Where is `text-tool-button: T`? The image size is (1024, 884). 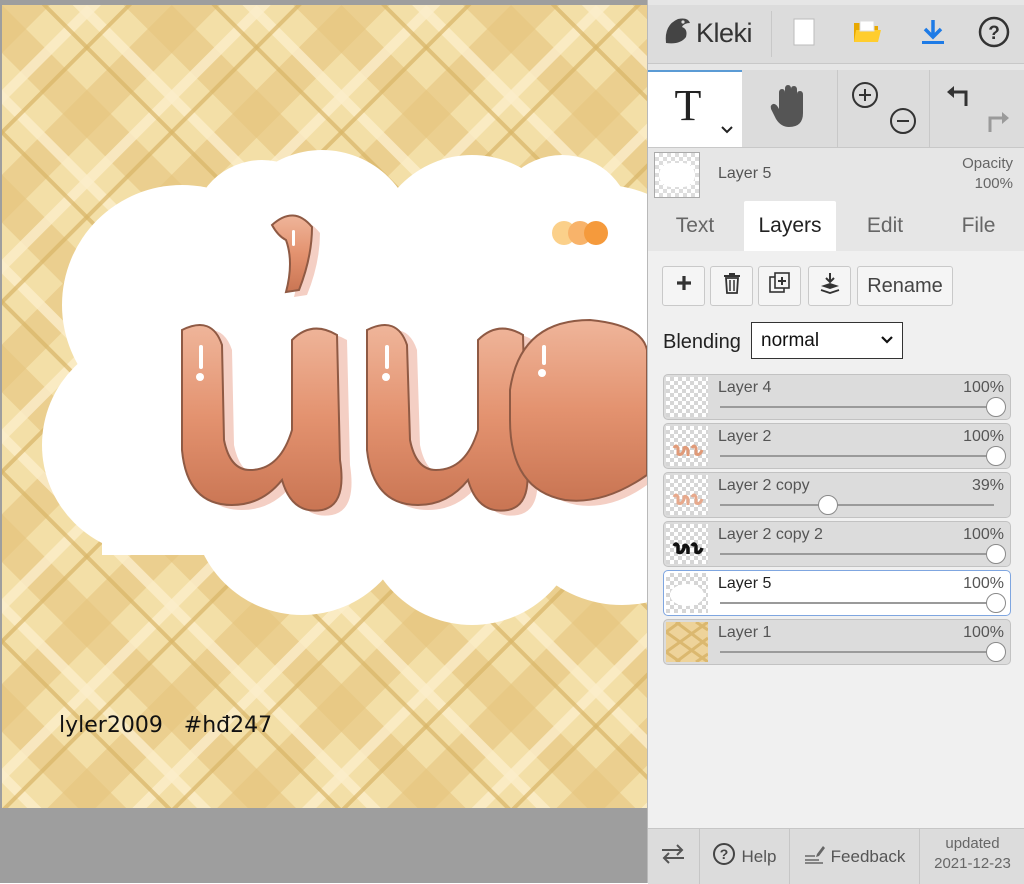 text-tool-button: T is located at coordinates (695, 108).